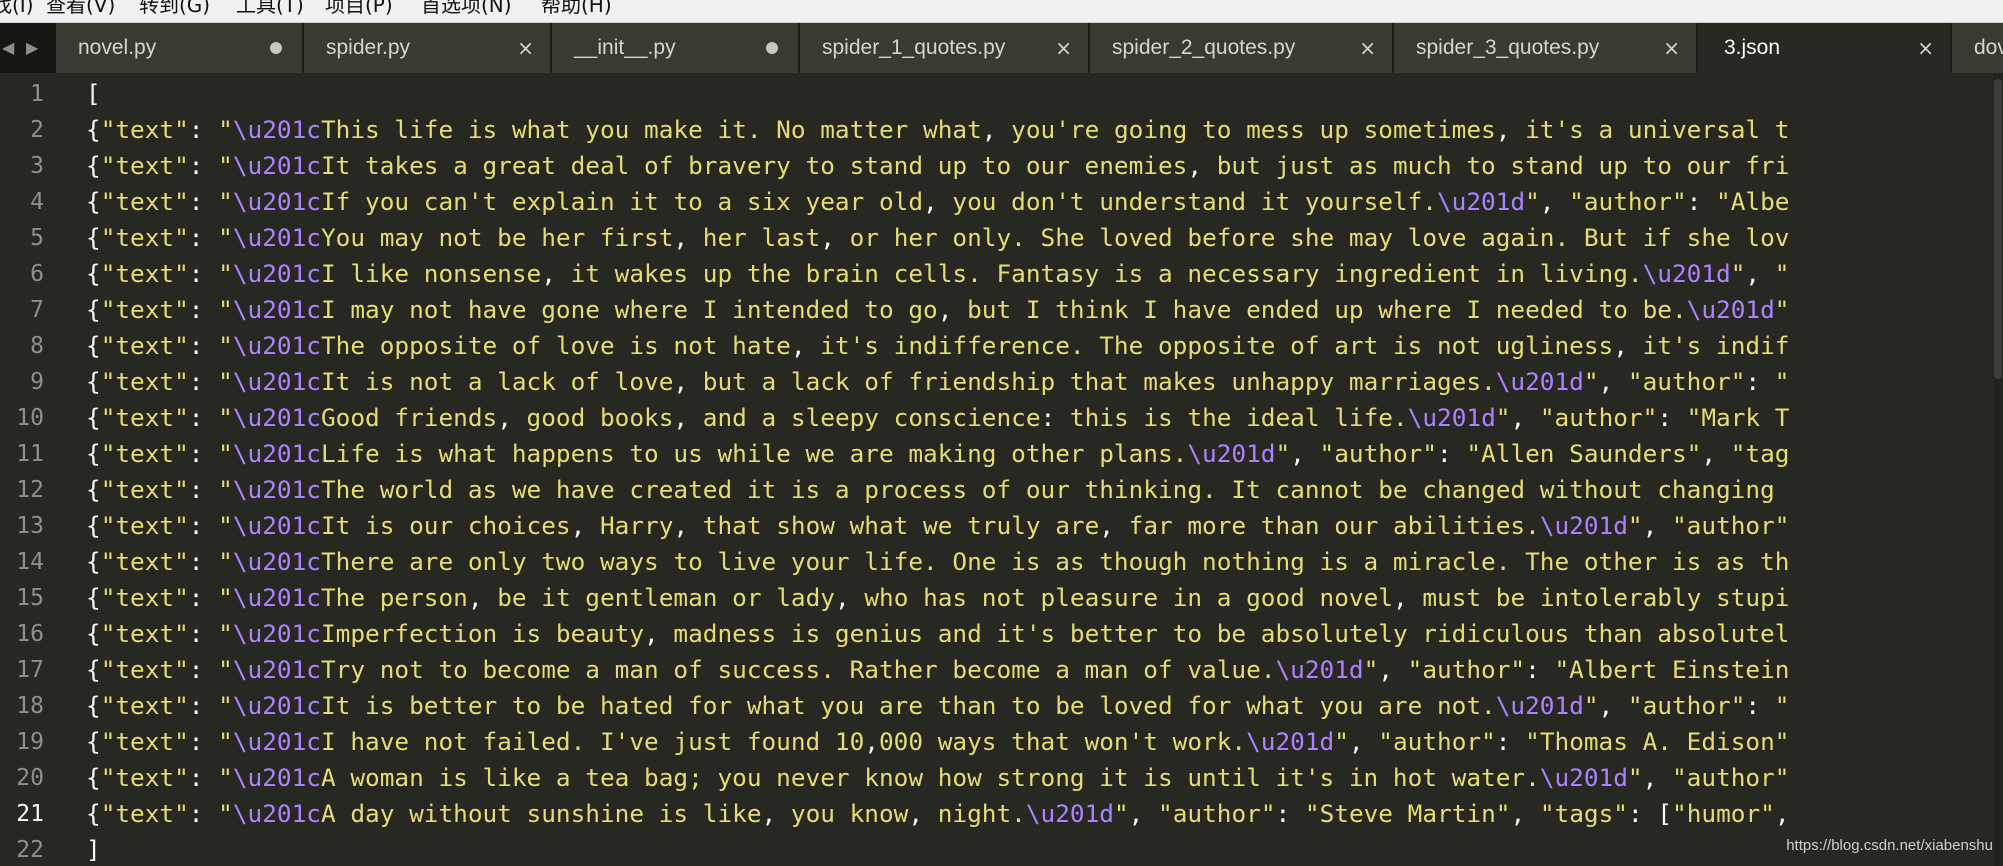  Describe the element at coordinates (37, 310) in the screenshot. I see `line-number: 7` at that location.